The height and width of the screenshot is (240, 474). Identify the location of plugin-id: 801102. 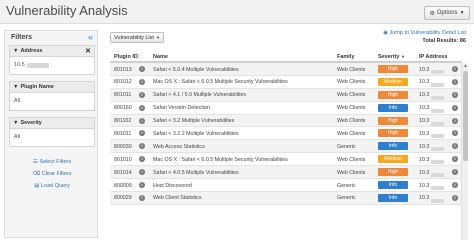
(122, 121).